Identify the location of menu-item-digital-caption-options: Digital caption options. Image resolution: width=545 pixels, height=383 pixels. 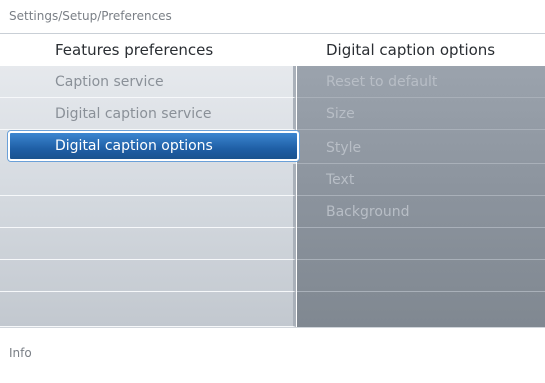
(153, 146).